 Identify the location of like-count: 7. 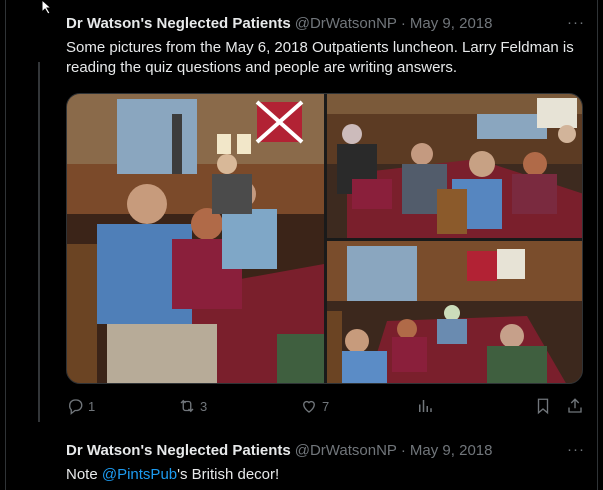
(326, 406).